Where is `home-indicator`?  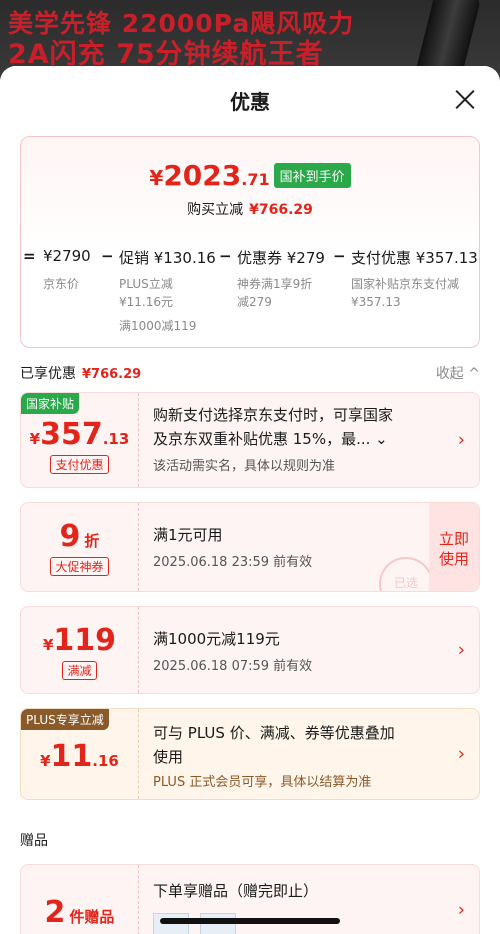 home-indicator is located at coordinates (250, 921).